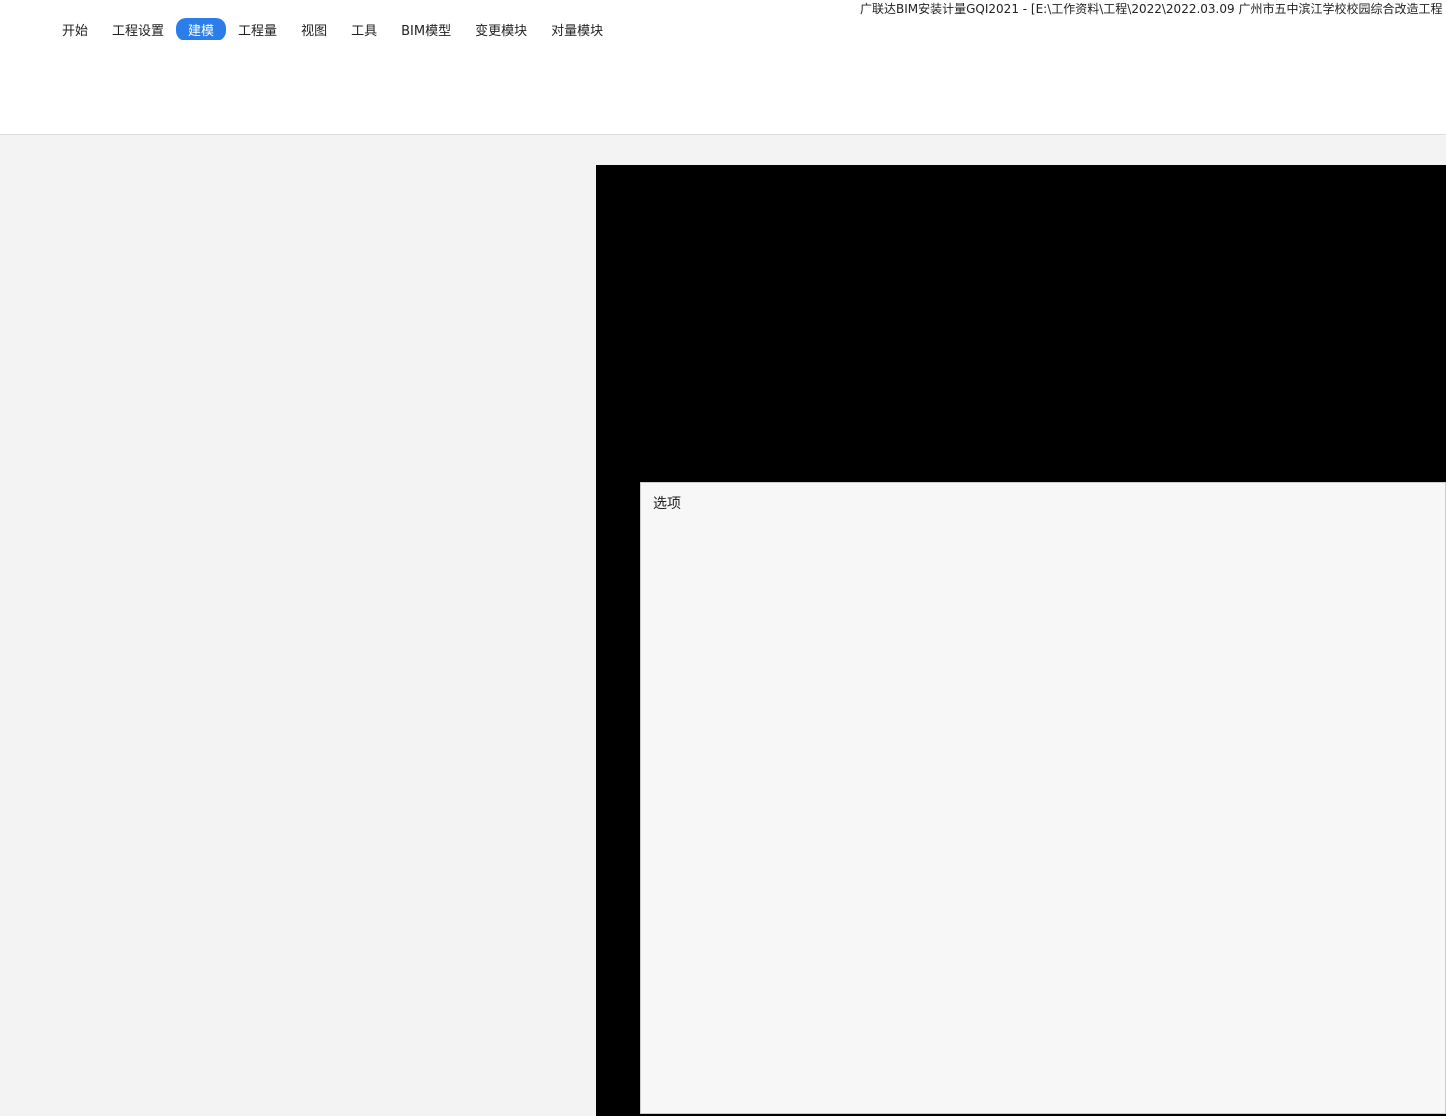 The width and height of the screenshot is (1446, 1116). I want to click on tab-quantity: 工程量, so click(257, 29).